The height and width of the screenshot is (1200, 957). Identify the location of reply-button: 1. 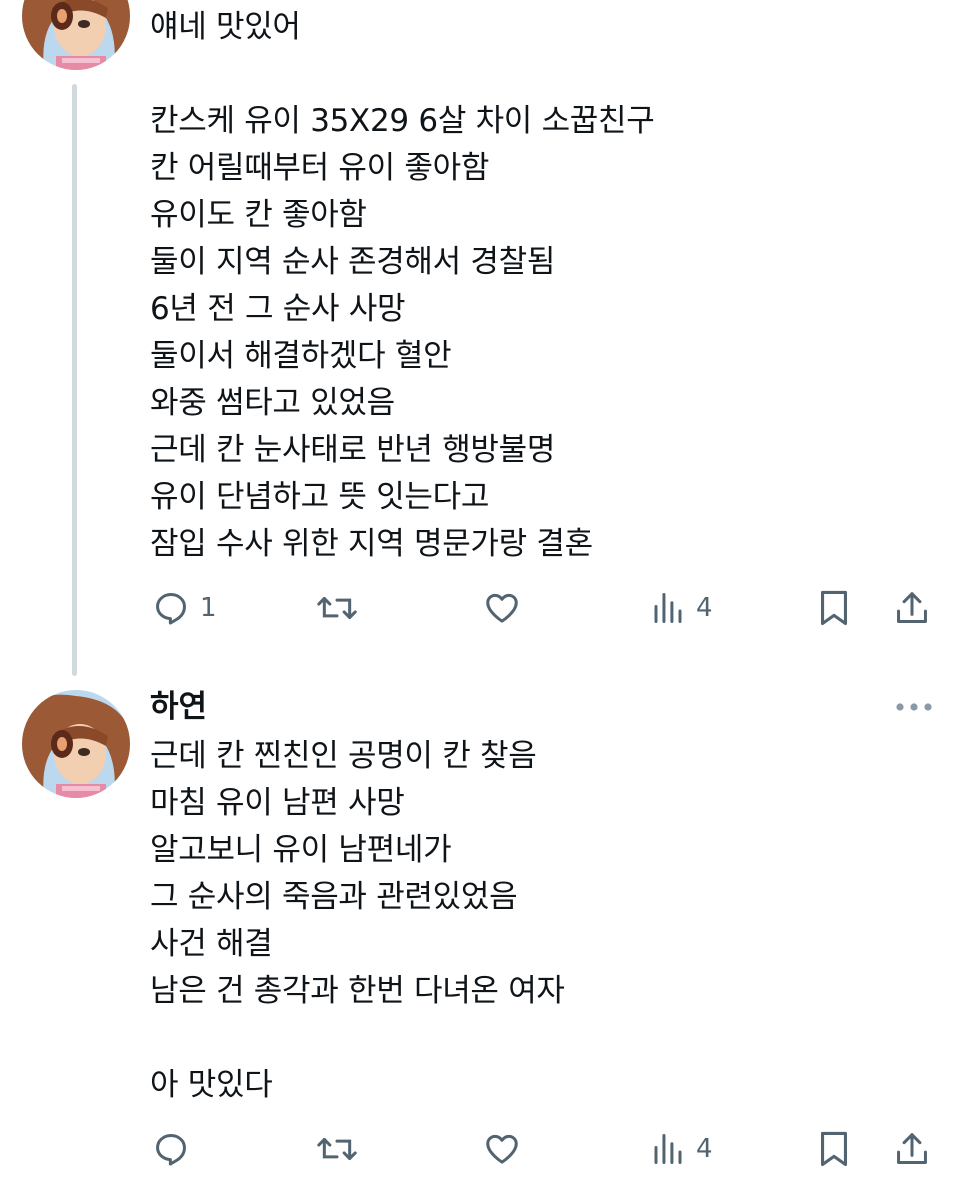
(184, 608).